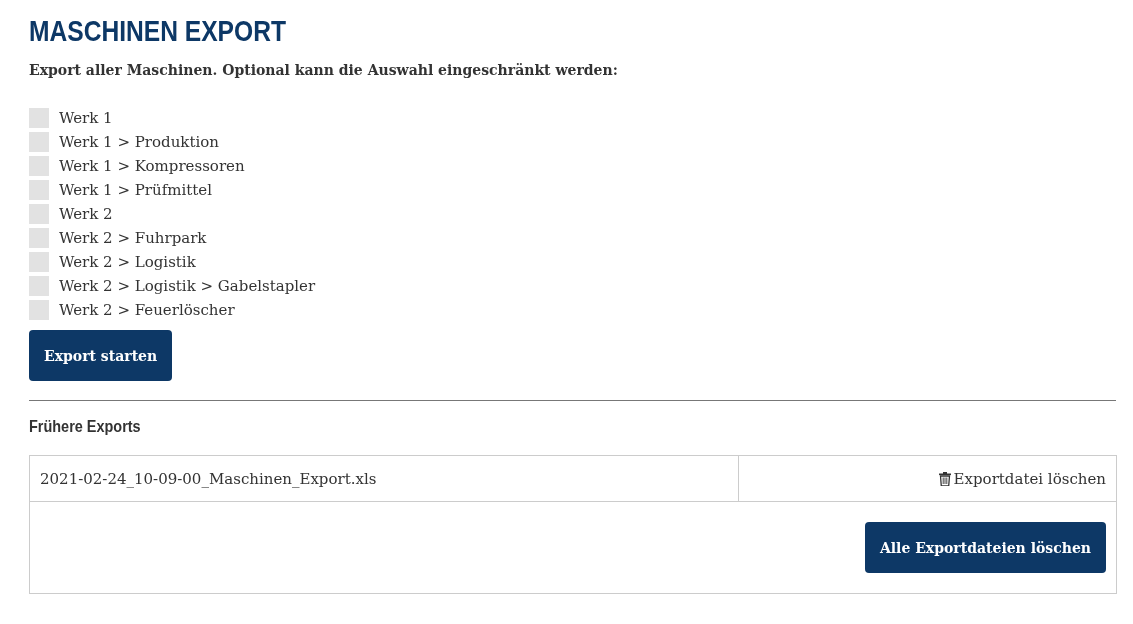 The image size is (1133, 624). What do you see at coordinates (324, 70) in the screenshot?
I see `intro-text: Export aller Maschinen. Optional kann die Auswahl eingeschränkt werden:` at bounding box center [324, 70].